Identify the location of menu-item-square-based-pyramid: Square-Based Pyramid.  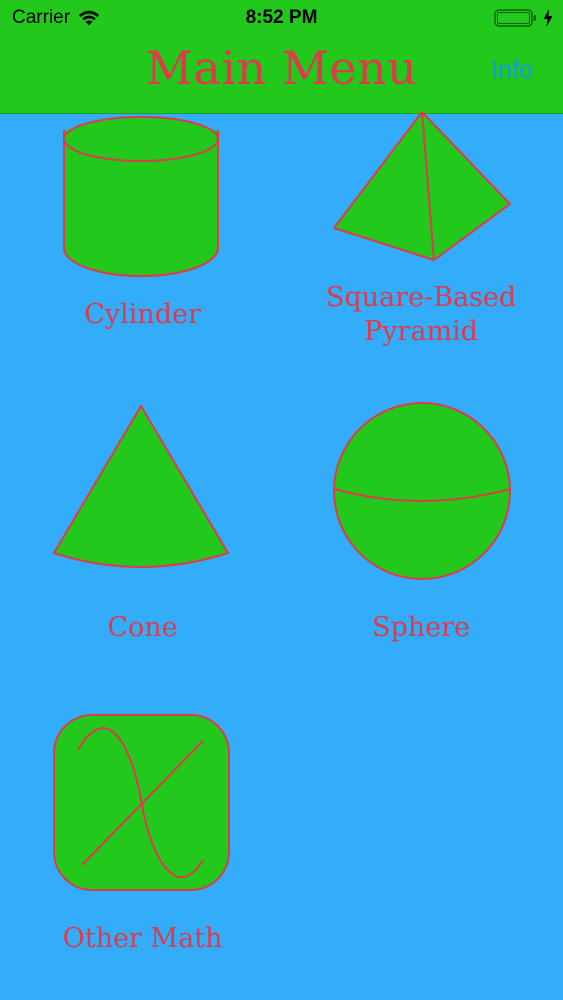
(423, 227).